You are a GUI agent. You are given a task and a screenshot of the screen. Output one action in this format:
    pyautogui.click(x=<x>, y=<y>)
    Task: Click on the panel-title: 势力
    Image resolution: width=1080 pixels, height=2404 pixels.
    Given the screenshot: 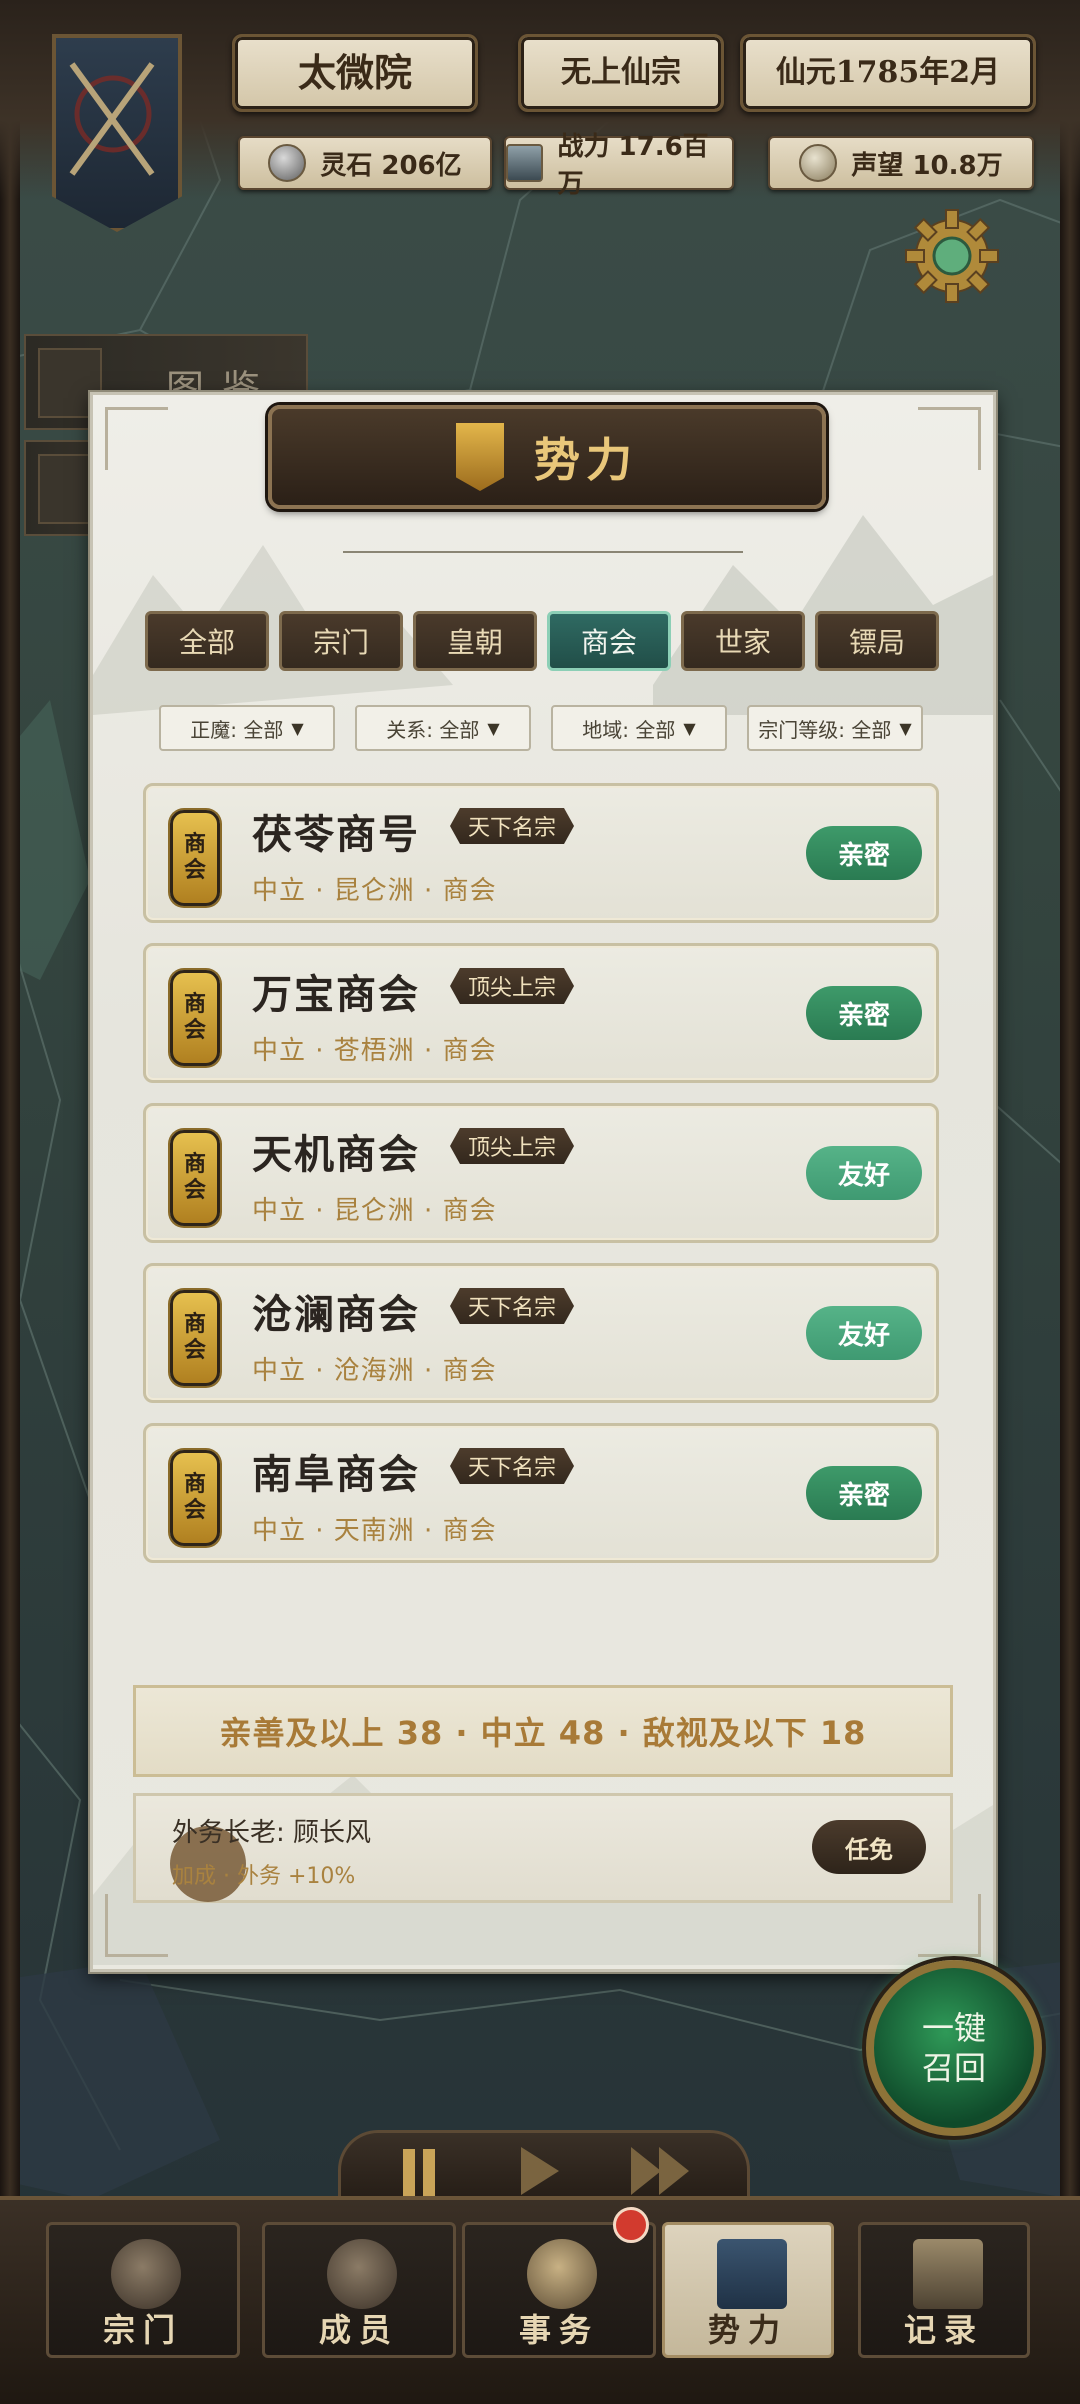 What is the action you would take?
    pyautogui.click(x=586, y=460)
    